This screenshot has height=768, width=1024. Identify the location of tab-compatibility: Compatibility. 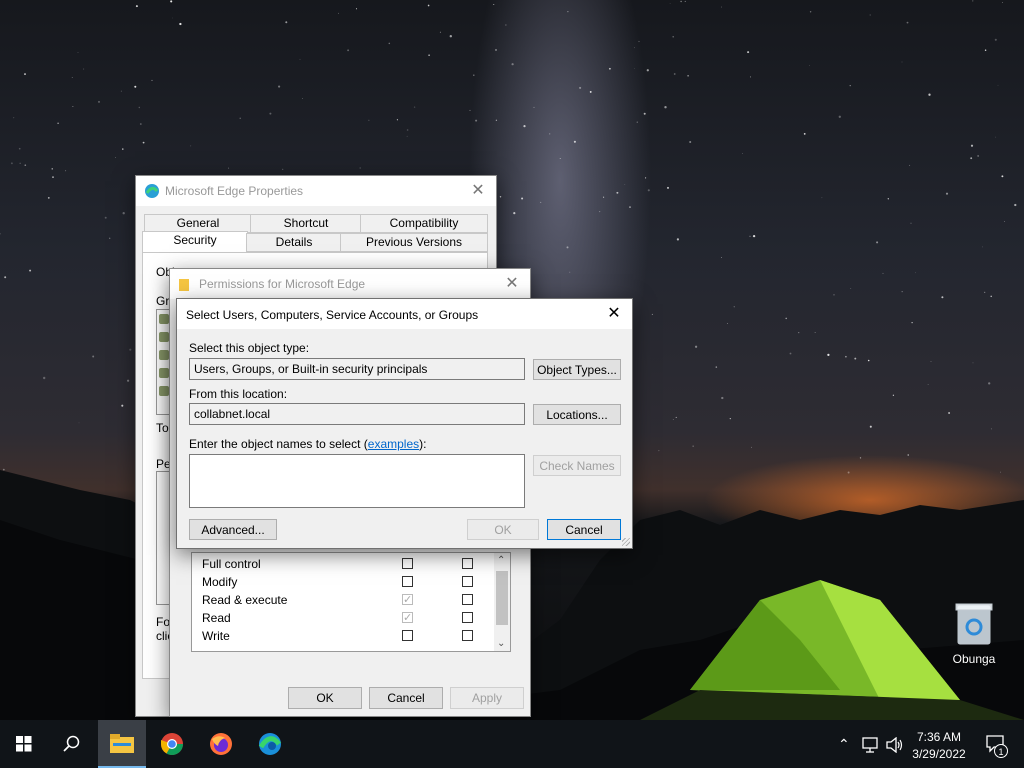
(424, 223).